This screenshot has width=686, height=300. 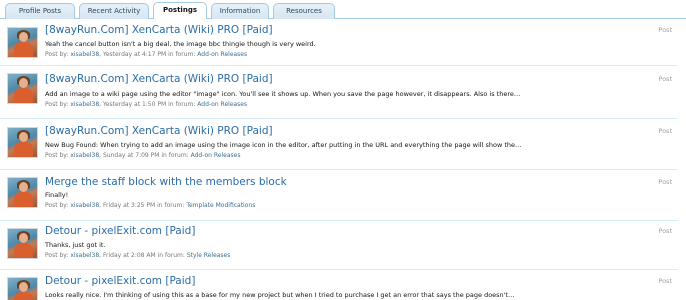 I want to click on tab-information: Information, so click(x=240, y=11).